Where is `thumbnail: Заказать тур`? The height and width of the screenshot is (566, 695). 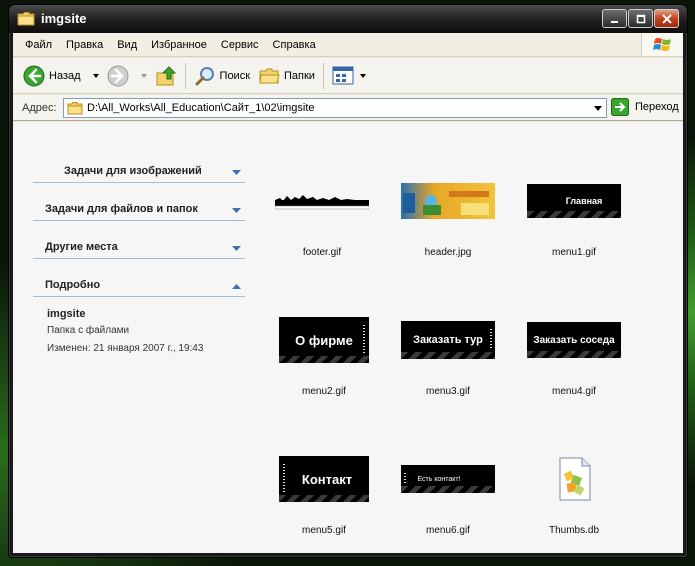
thumbnail: Заказать тур is located at coordinates (448, 340).